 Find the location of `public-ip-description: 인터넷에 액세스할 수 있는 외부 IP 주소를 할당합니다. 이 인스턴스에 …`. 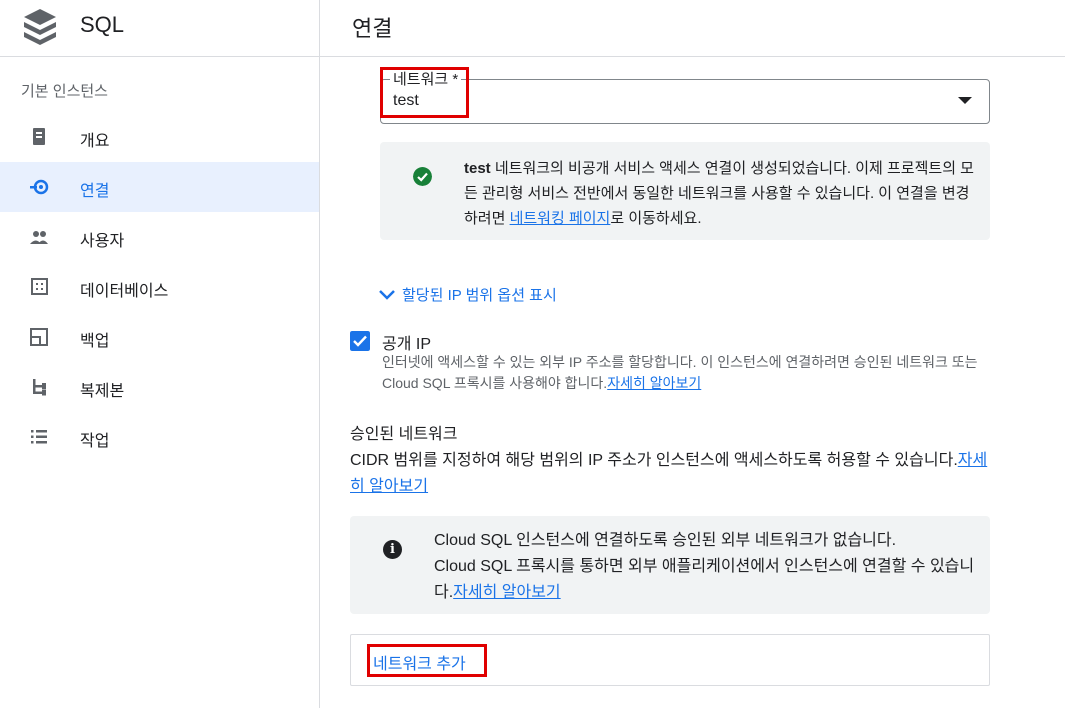

public-ip-description: 인터넷에 액세스할 수 있는 외부 IP 주소를 할당합니다. 이 인스턴스에 … is located at coordinates (687, 373).